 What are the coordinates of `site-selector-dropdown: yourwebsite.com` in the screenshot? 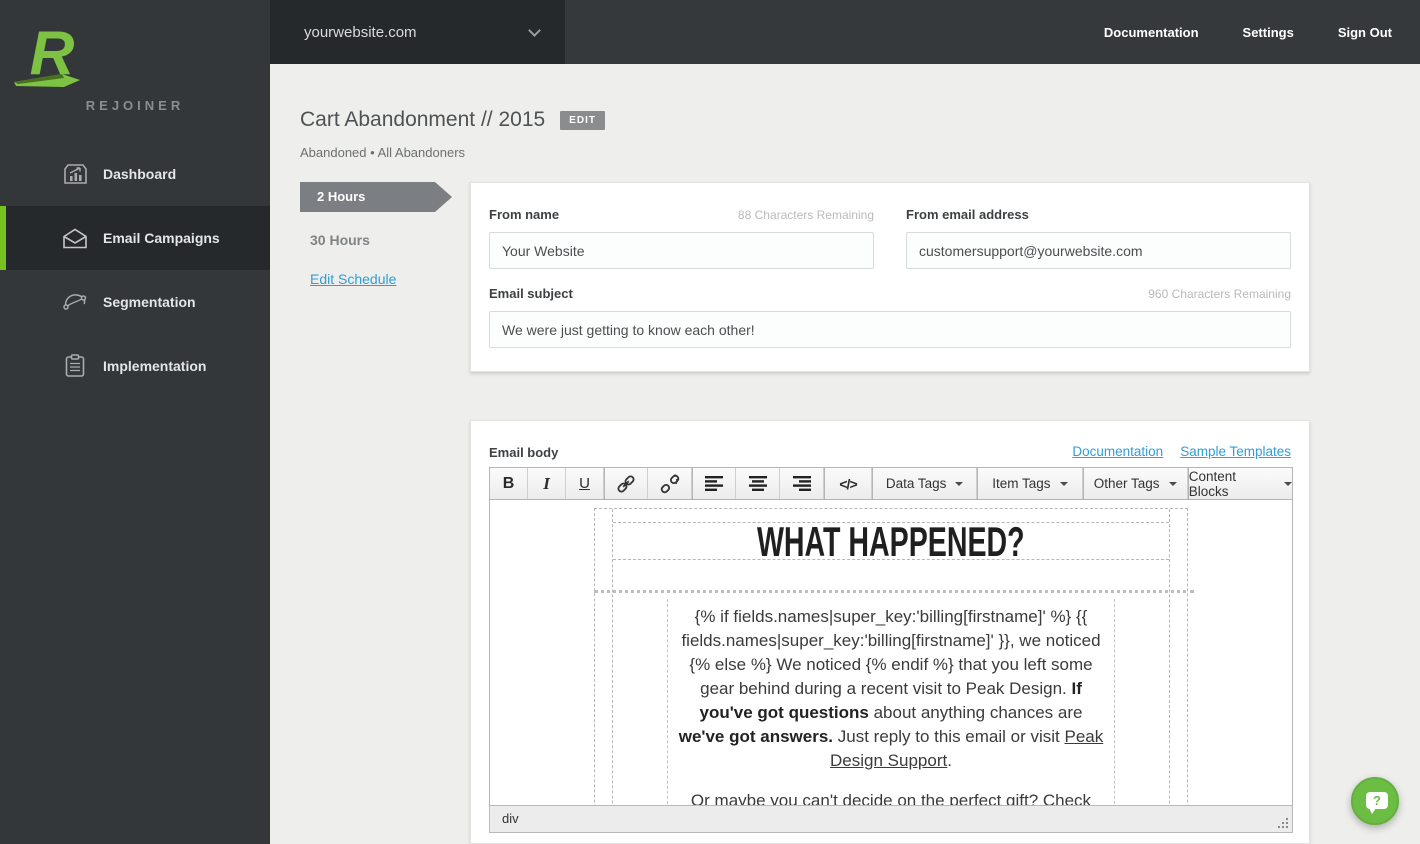 It's located at (417, 32).